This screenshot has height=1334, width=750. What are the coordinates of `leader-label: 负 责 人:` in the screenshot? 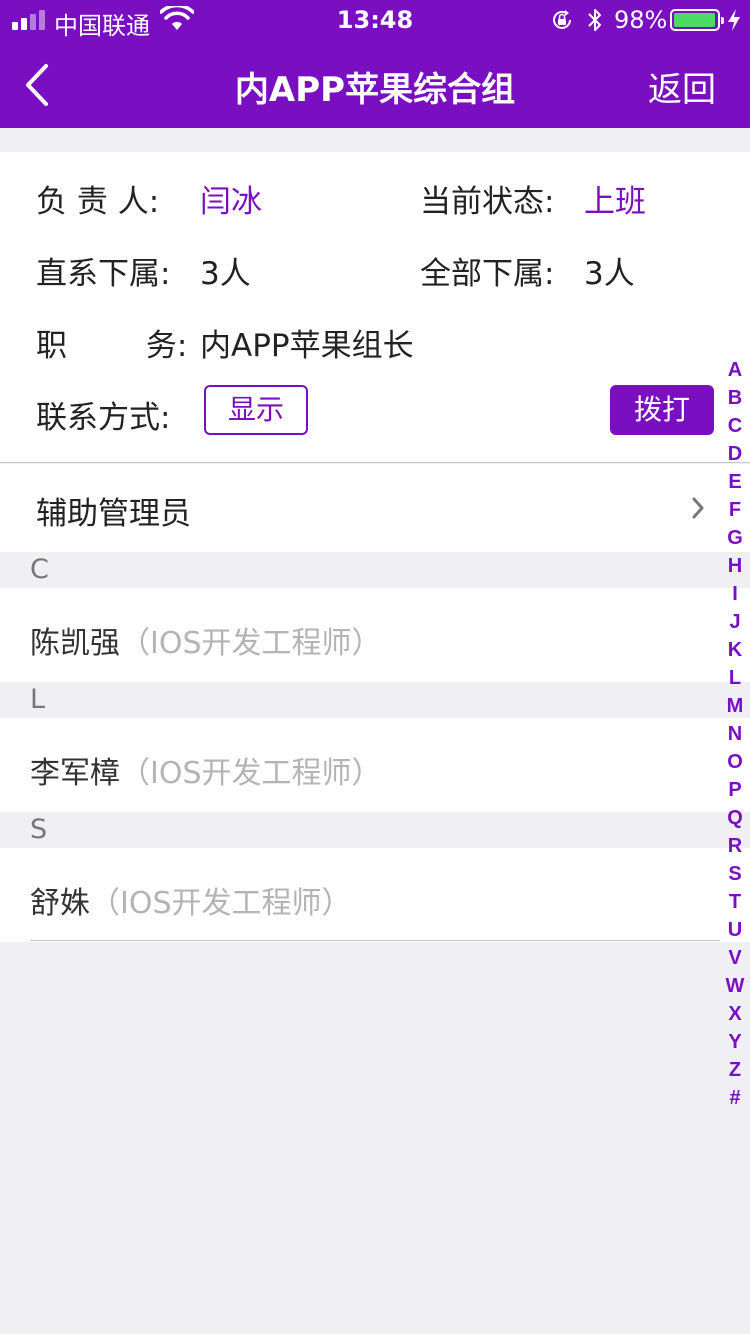 It's located at (98, 202).